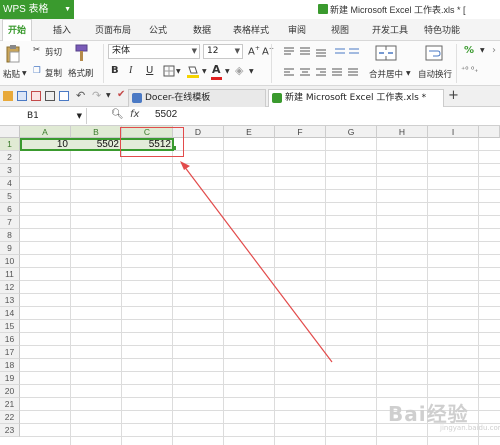  Describe the element at coordinates (256, 262) in the screenshot. I see `annotation-arrow` at that location.